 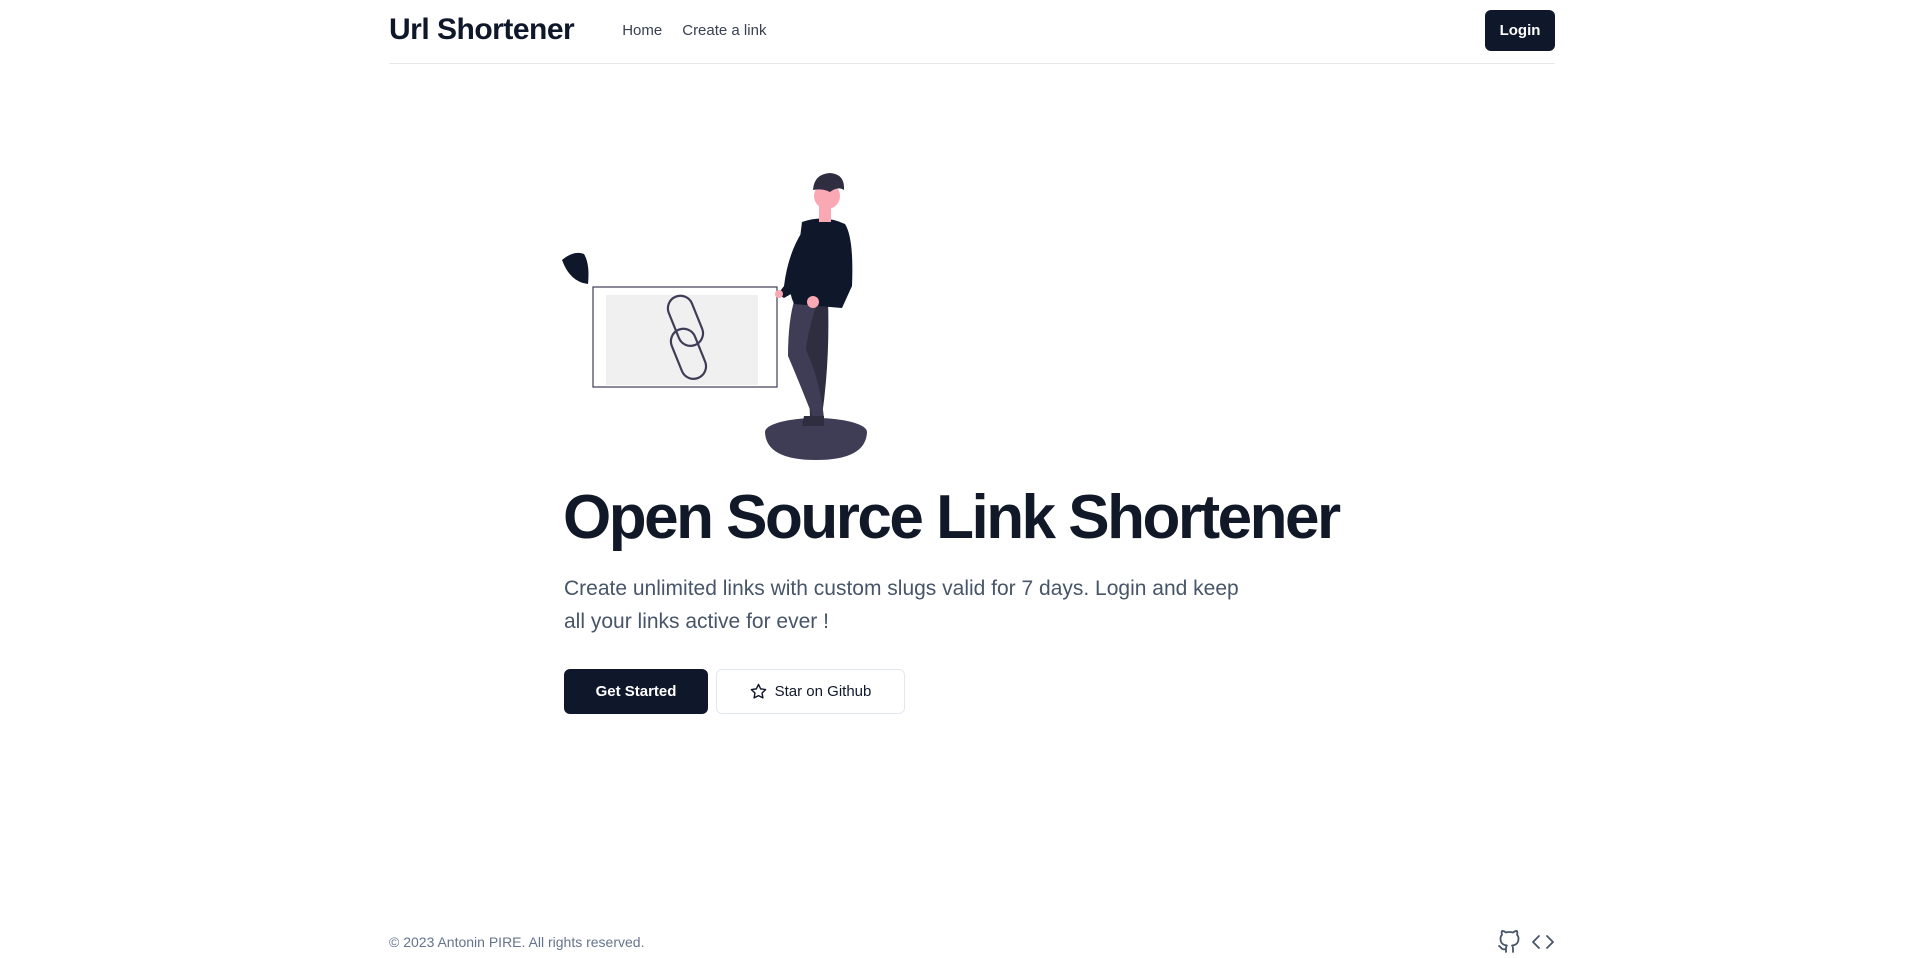 I want to click on get-started-button: Get Started, so click(x=636, y=691).